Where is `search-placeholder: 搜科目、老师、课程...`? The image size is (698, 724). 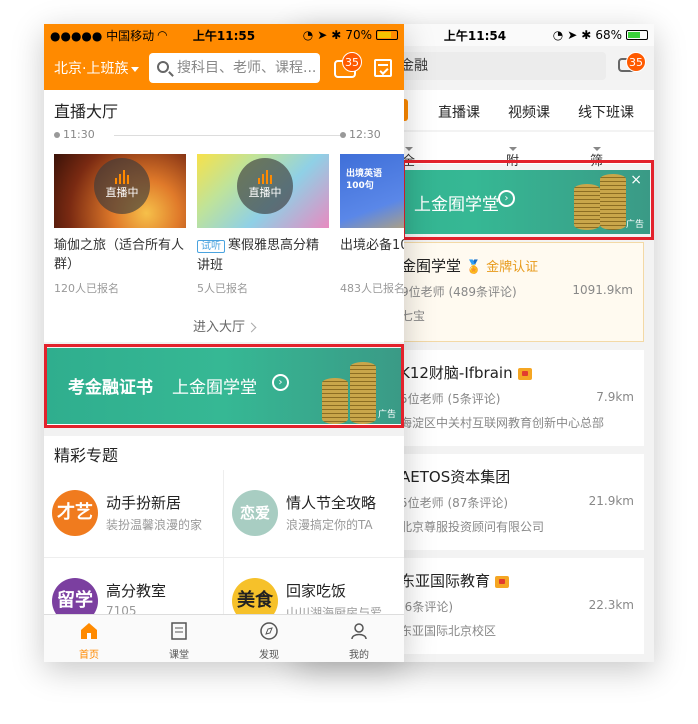 search-placeholder: 搜科目、老师、课程... is located at coordinates (247, 68).